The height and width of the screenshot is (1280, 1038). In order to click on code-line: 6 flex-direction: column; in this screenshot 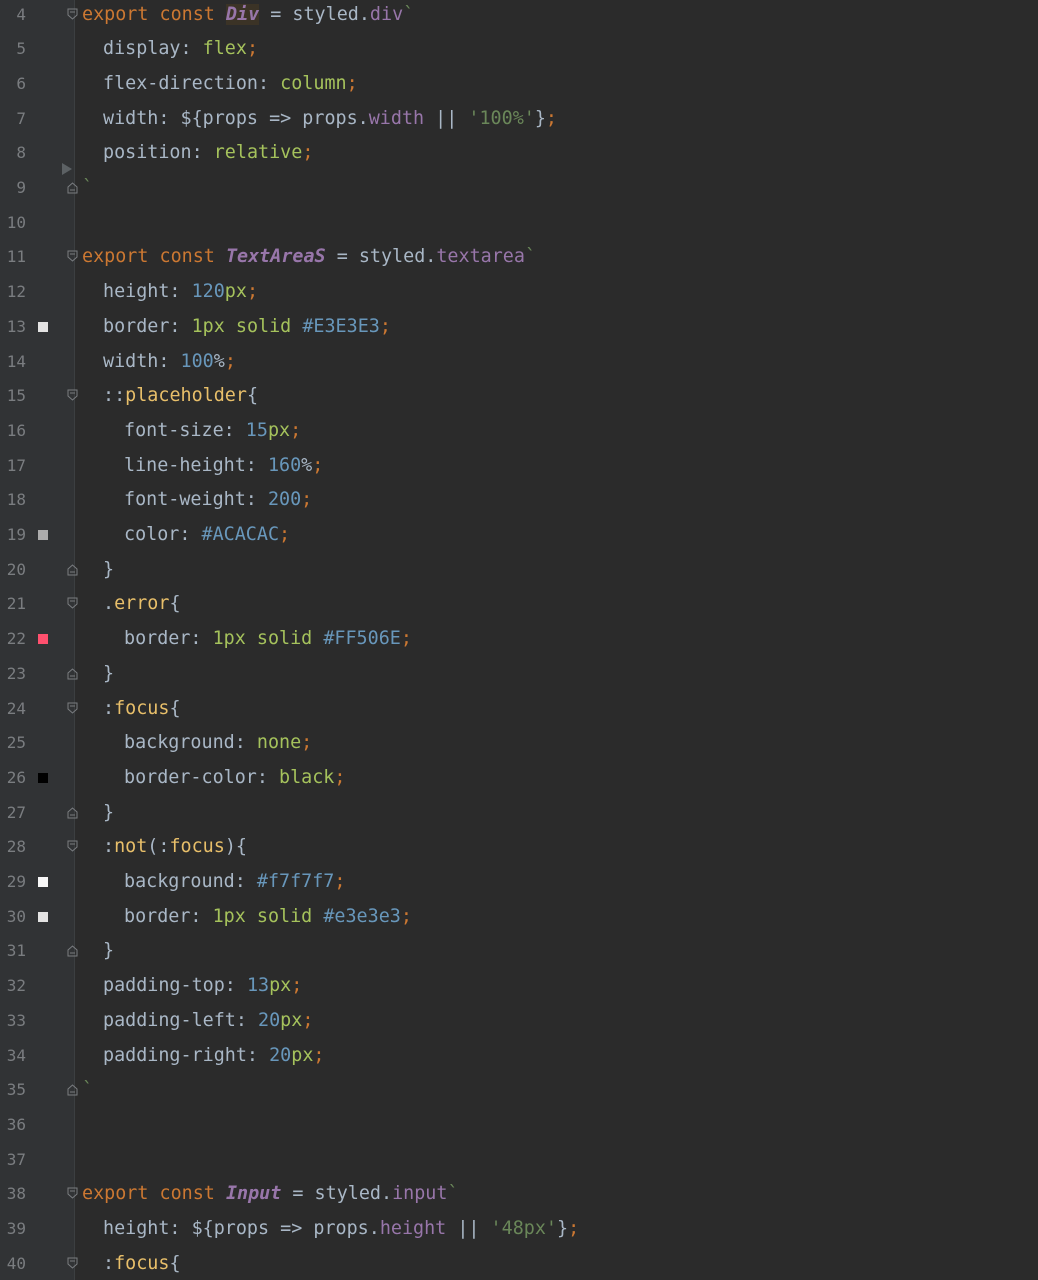, I will do `click(519, 84)`.